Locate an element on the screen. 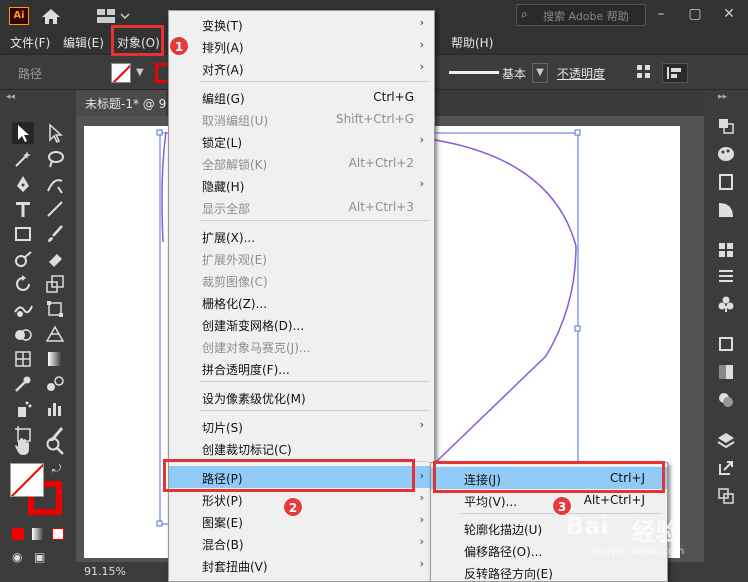 The image size is (748, 582). stroke-panel-icon is located at coordinates (726, 344).